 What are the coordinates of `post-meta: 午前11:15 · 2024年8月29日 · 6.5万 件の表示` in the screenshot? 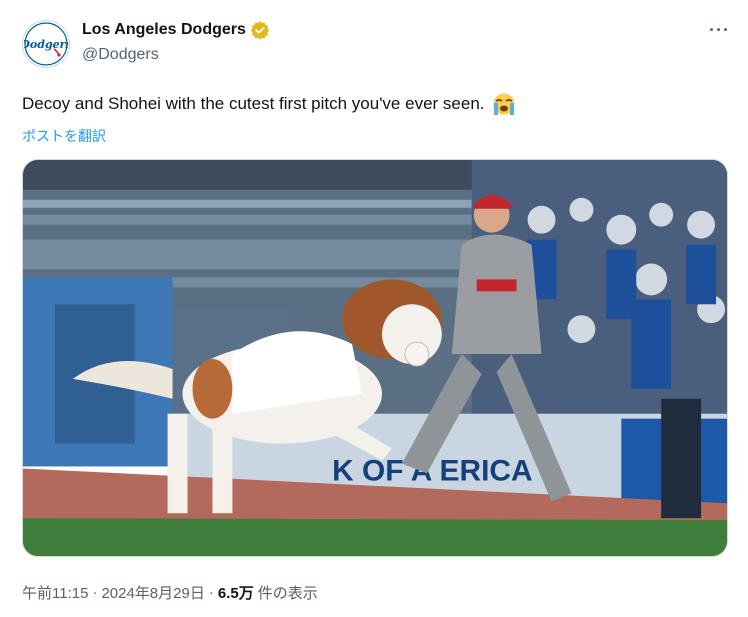 It's located at (170, 592).